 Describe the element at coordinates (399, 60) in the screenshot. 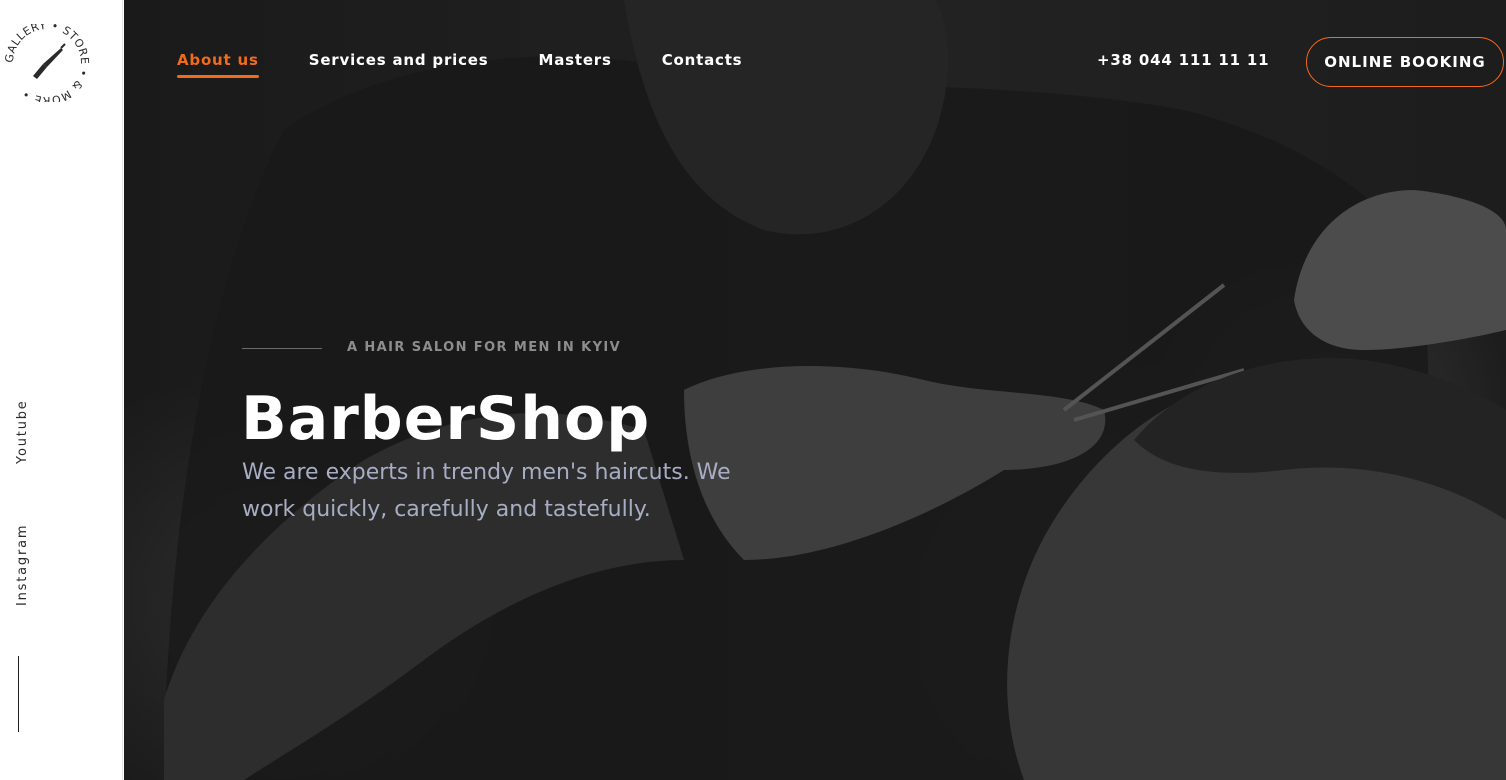

I see `nav-services-and-prices: Services and prices` at that location.